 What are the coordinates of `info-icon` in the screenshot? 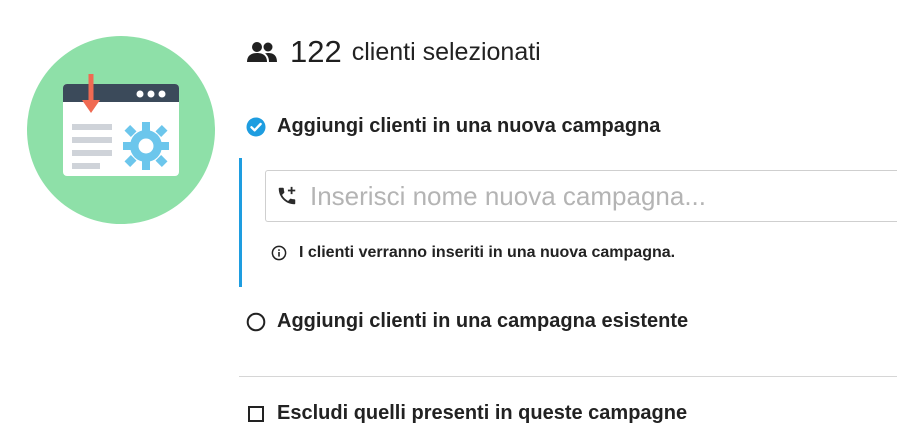 It's located at (279, 253).